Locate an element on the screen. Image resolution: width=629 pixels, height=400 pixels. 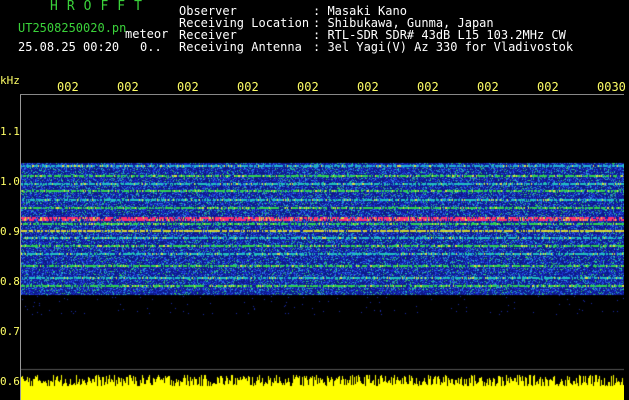
x-tick-label: 0030 is located at coordinates (611, 87).